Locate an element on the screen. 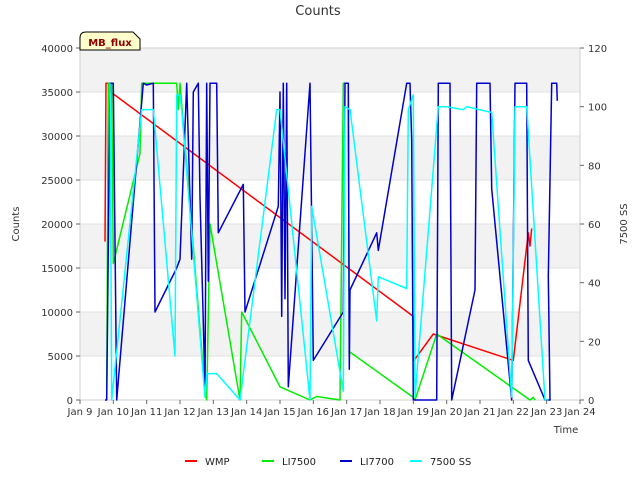 This screenshot has width=640, height=480. y-tick-label-8: 40000 is located at coordinates (57, 49).